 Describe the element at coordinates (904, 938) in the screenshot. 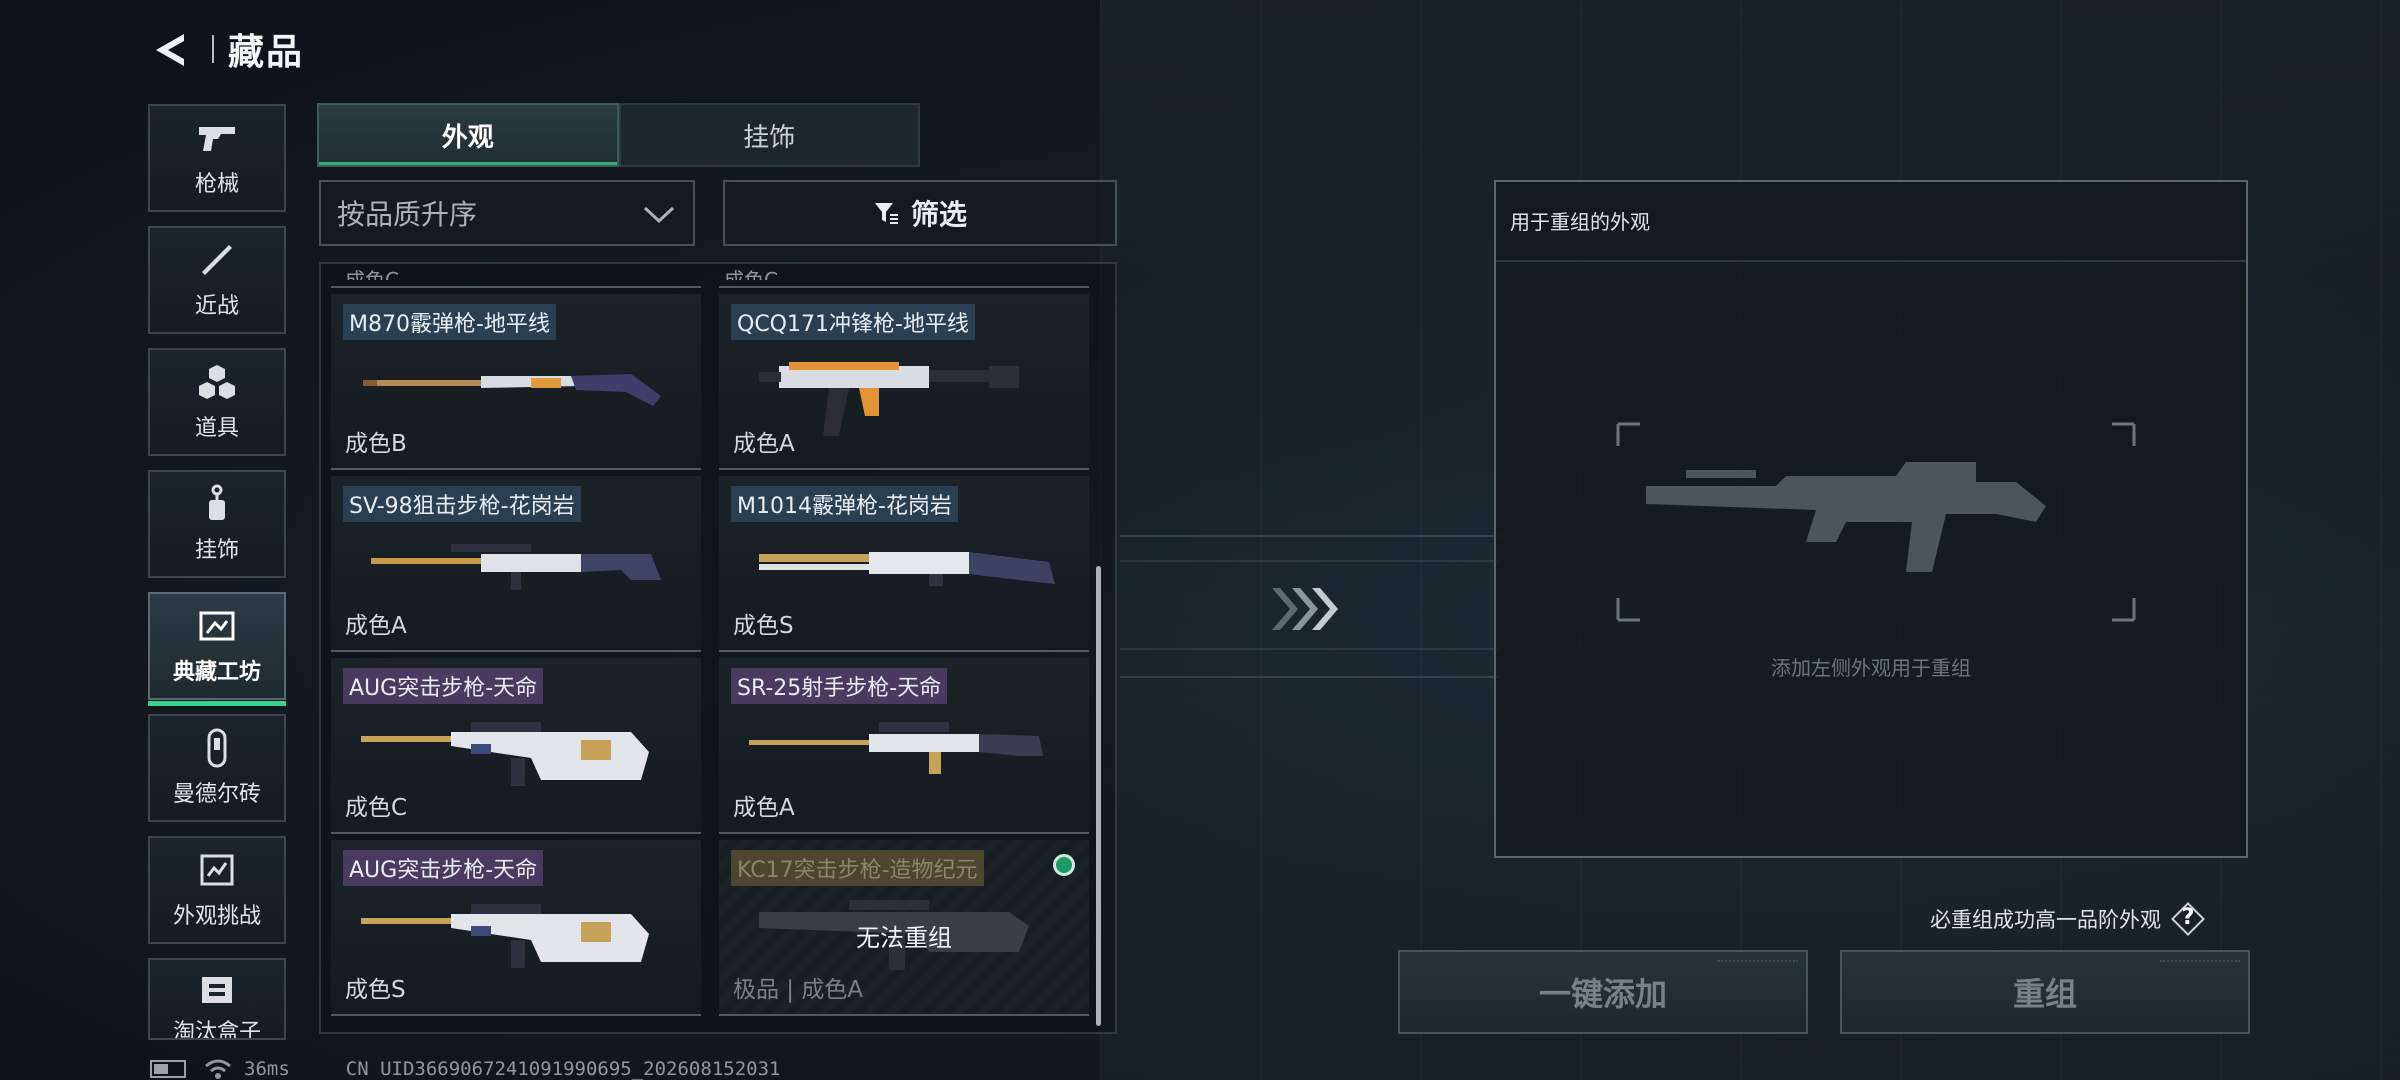

I see `unavailable-label: 无法重组` at that location.